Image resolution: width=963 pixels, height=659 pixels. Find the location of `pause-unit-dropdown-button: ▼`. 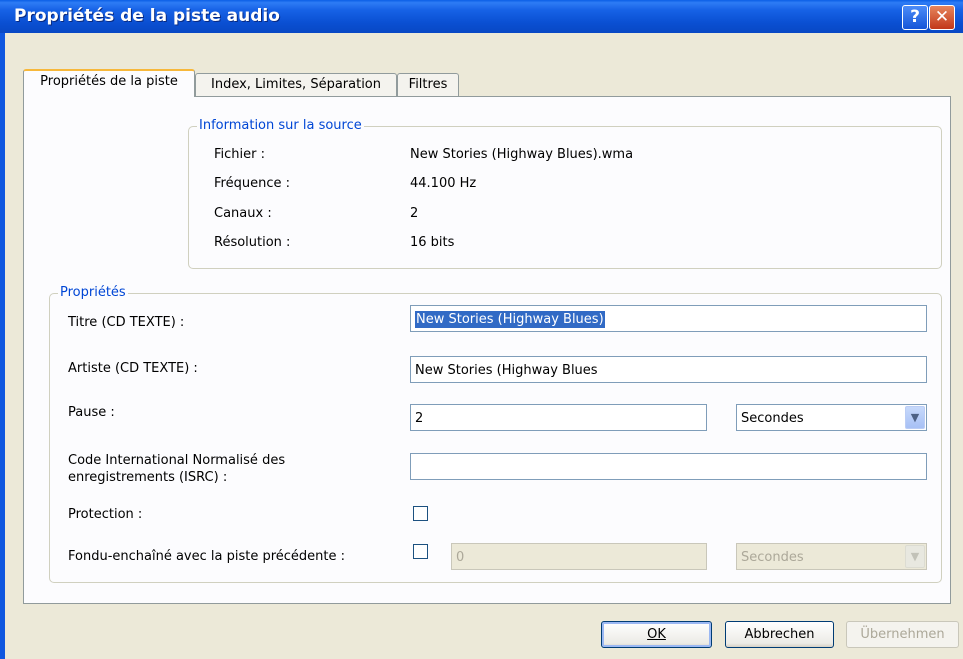

pause-unit-dropdown-button: ▼ is located at coordinates (915, 417).